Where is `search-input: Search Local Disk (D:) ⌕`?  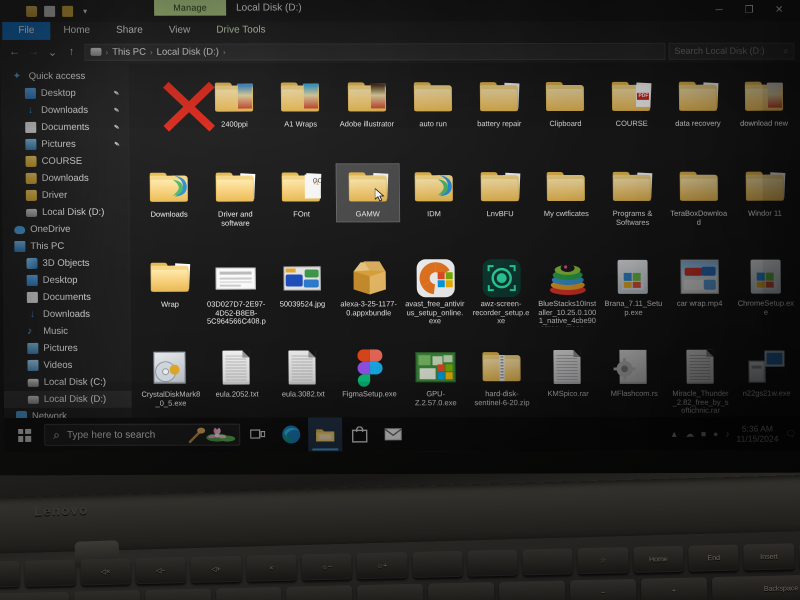 search-input: Search Local Disk (D:) ⌕ is located at coordinates (731, 51).